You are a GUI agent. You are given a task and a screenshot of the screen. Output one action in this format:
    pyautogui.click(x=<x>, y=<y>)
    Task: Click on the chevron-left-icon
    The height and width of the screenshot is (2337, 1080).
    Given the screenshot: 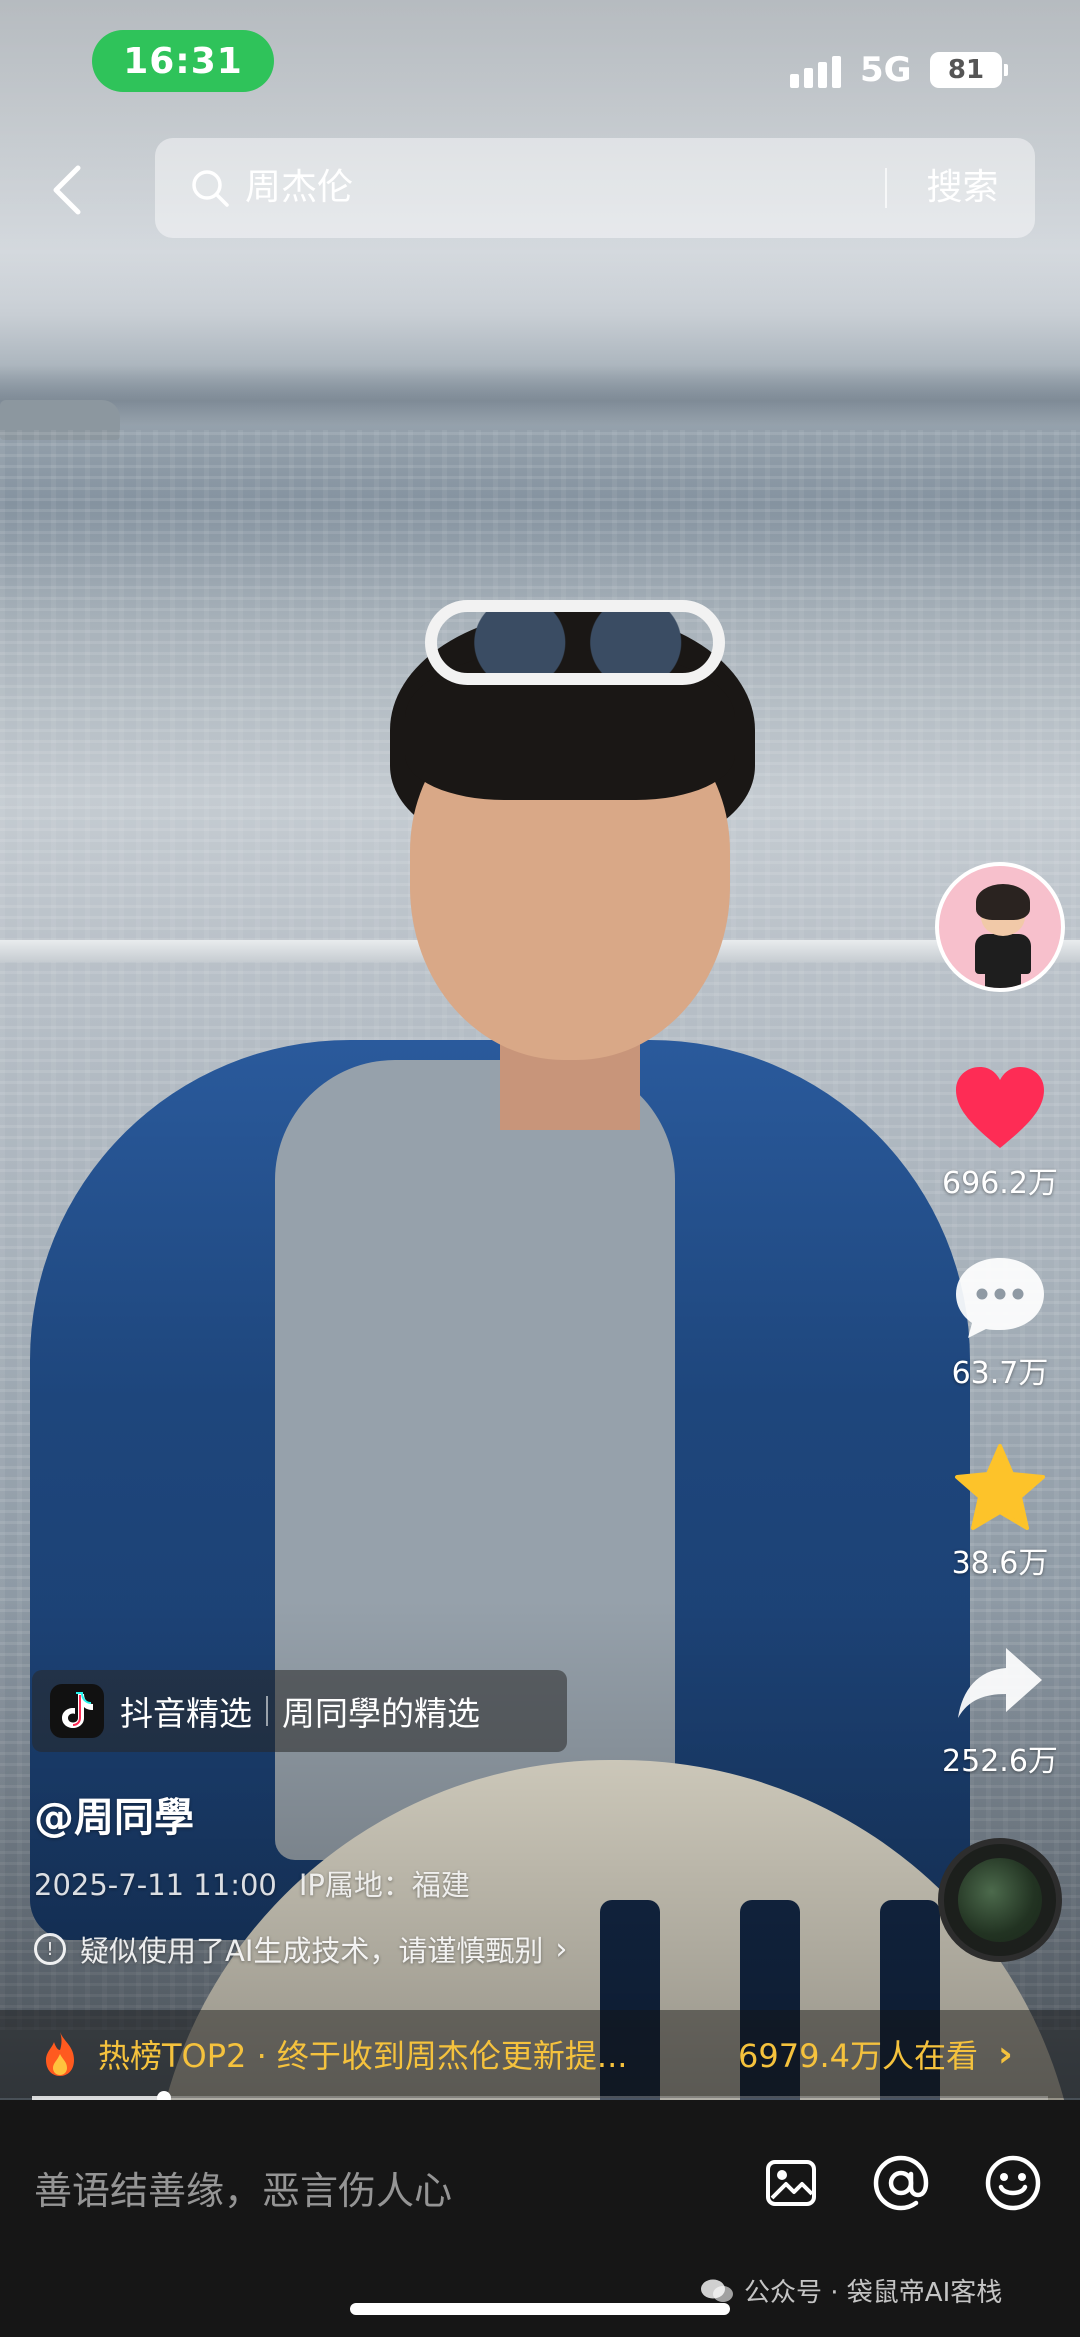 What is the action you would take?
    pyautogui.click(x=67, y=190)
    